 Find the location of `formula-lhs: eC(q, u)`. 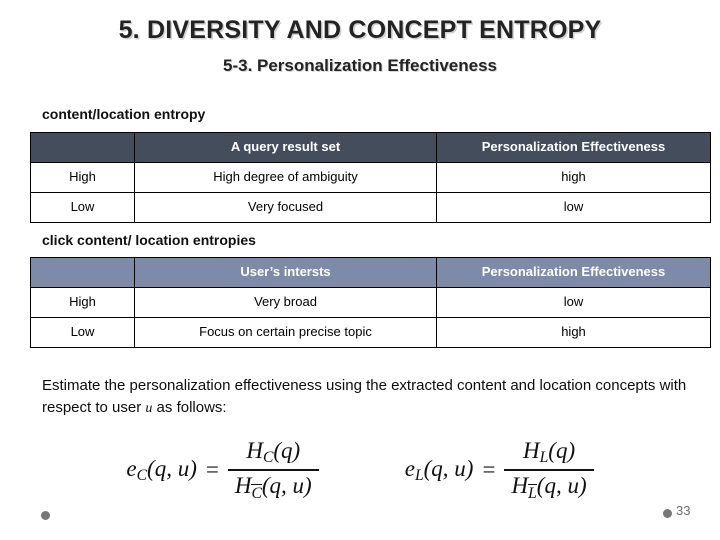

formula-lhs: eC(q, u) is located at coordinates (161, 470).